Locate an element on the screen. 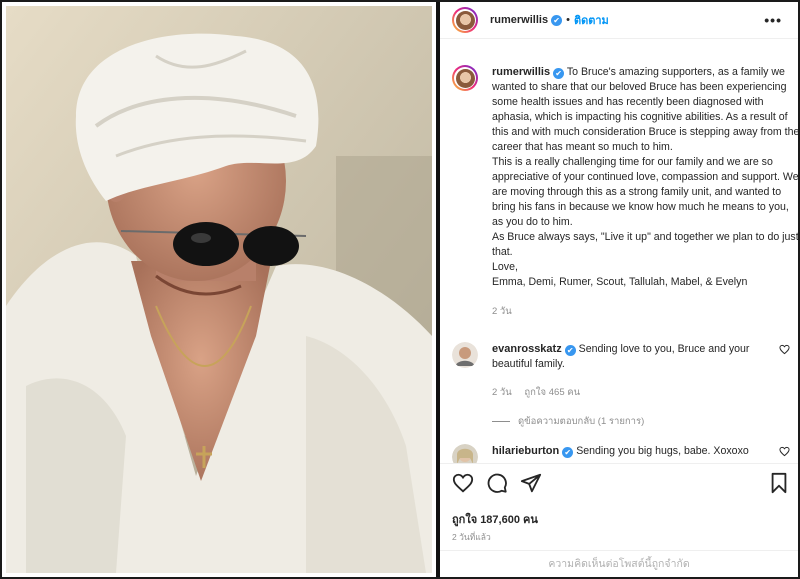 This screenshot has height=579, width=800. caption-paragraph: Love, is located at coordinates (505, 267).